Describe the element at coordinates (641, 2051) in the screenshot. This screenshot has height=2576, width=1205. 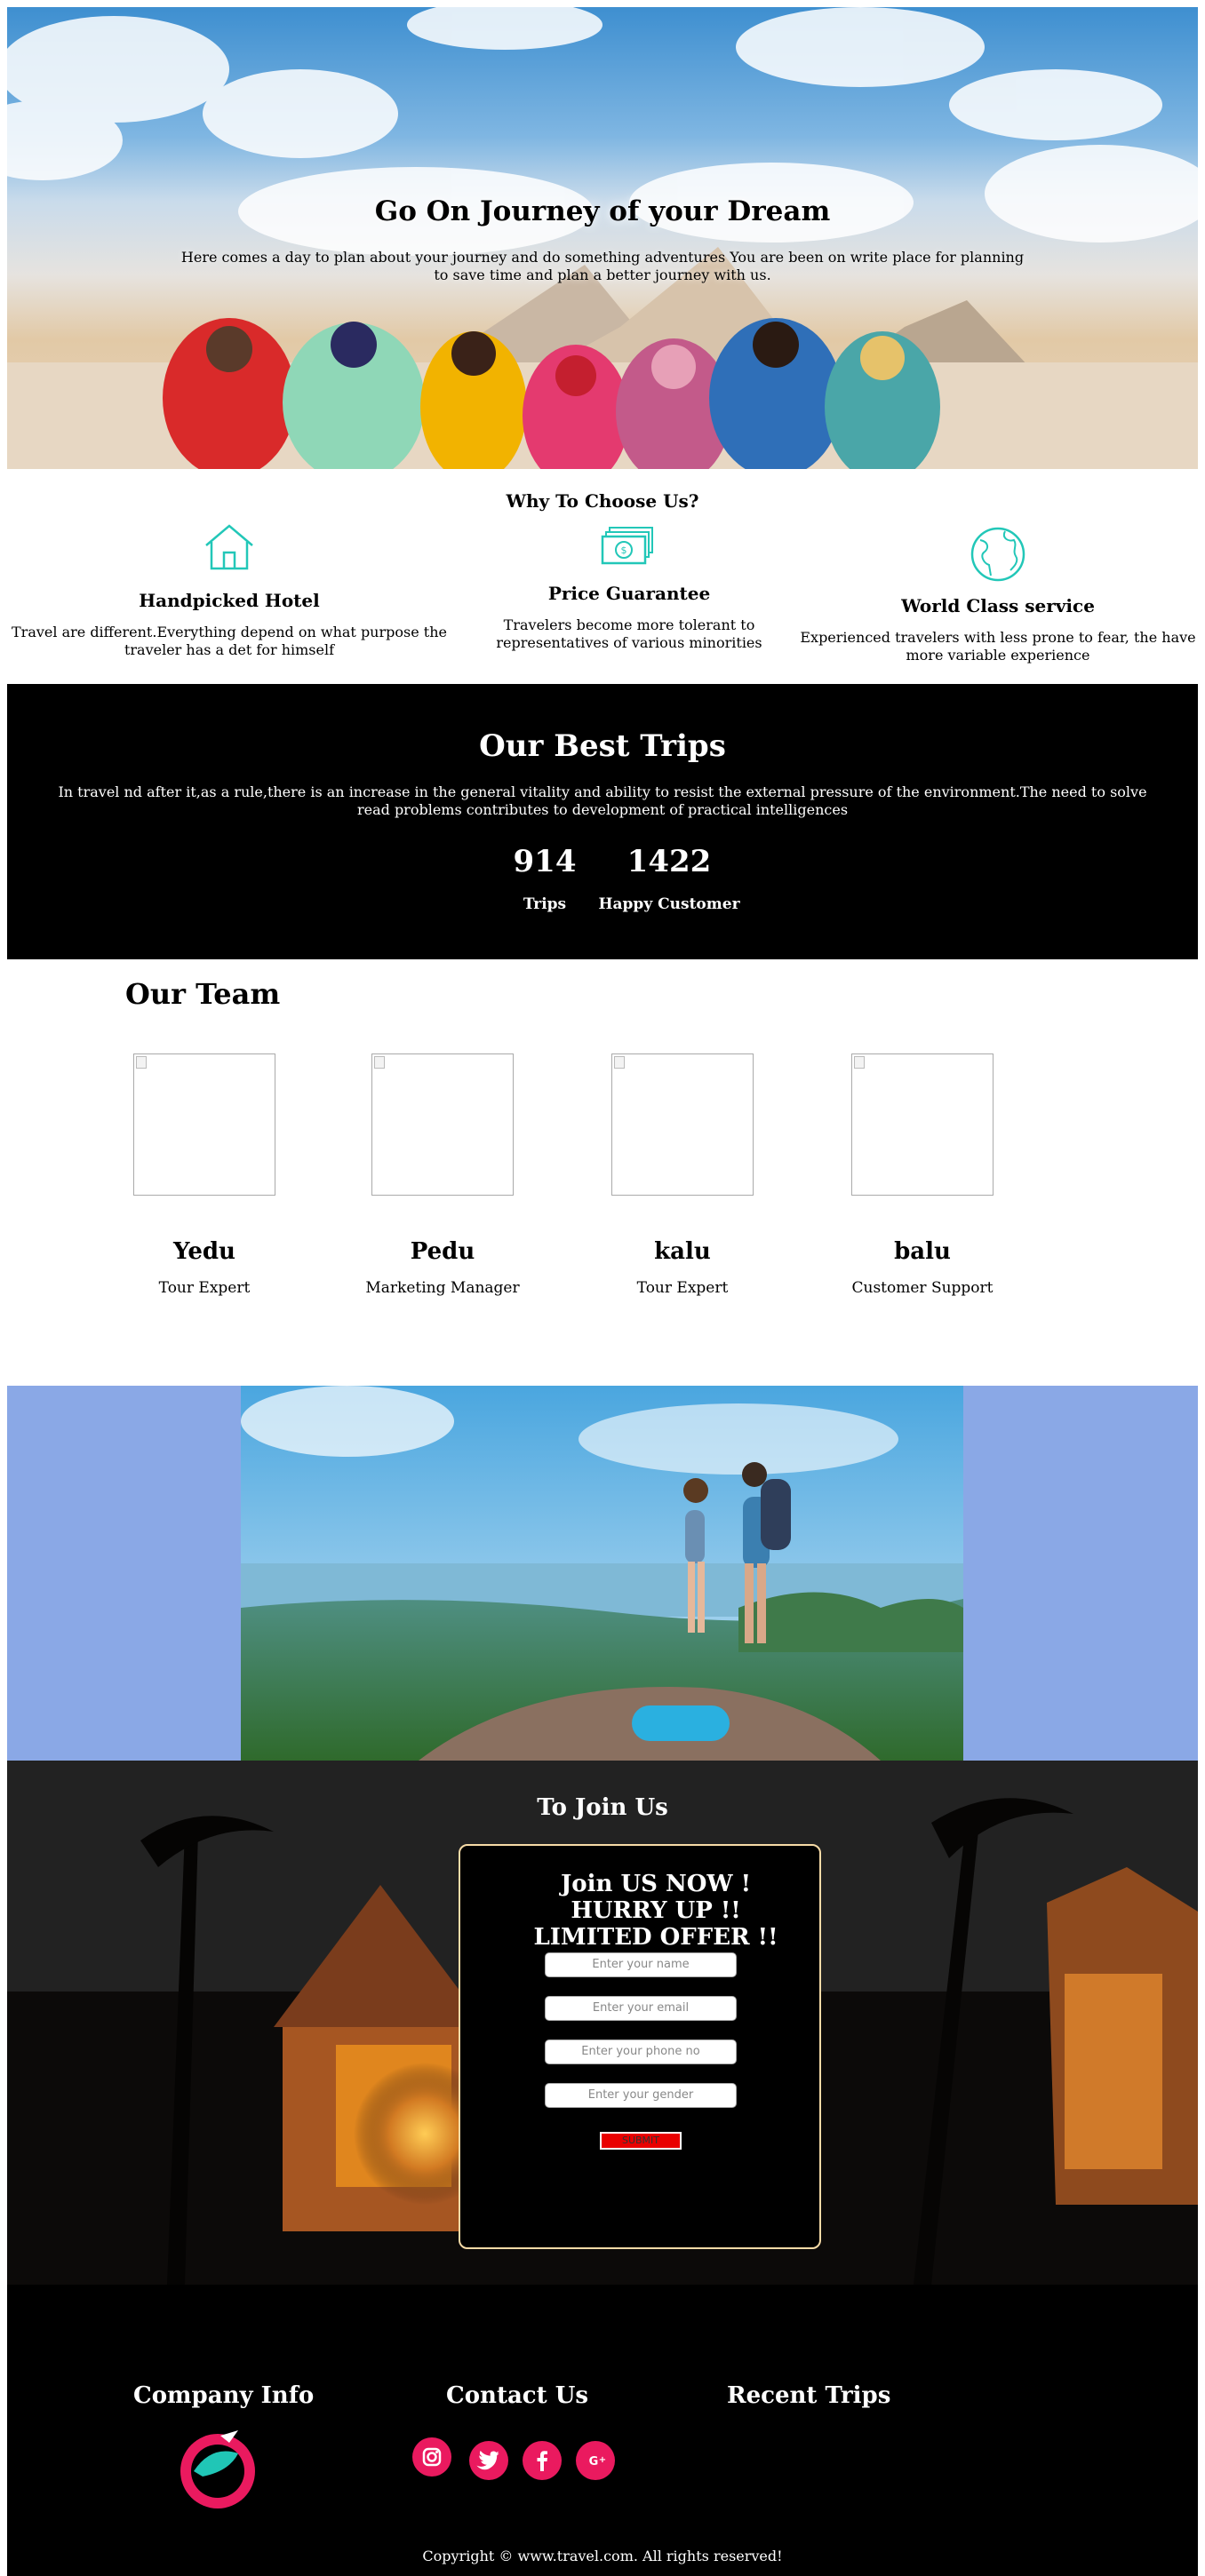
I see `phone-input: Enter your phone no` at that location.